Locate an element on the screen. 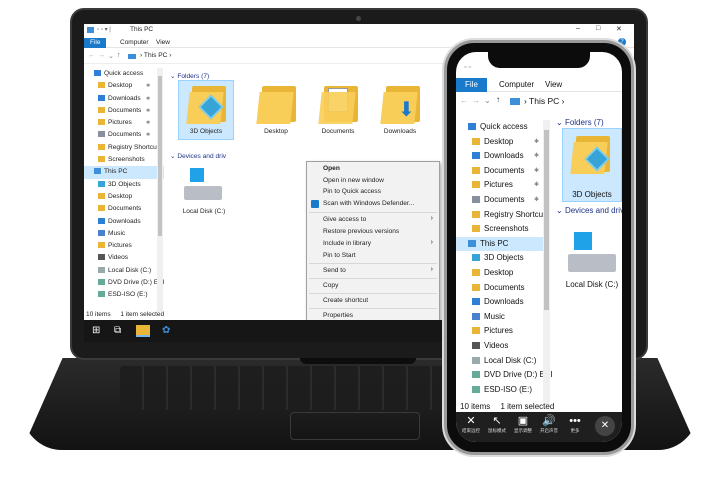  folder-documents is located at coordinates (340, 104).